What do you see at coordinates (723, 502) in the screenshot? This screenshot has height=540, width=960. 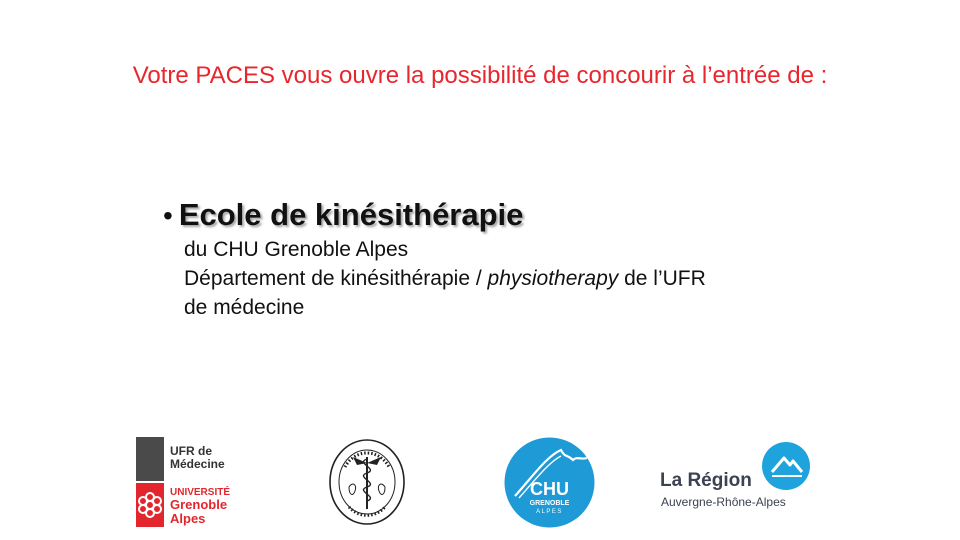 I see `region-subtitle: Auvergne-Rhône-Alpes` at bounding box center [723, 502].